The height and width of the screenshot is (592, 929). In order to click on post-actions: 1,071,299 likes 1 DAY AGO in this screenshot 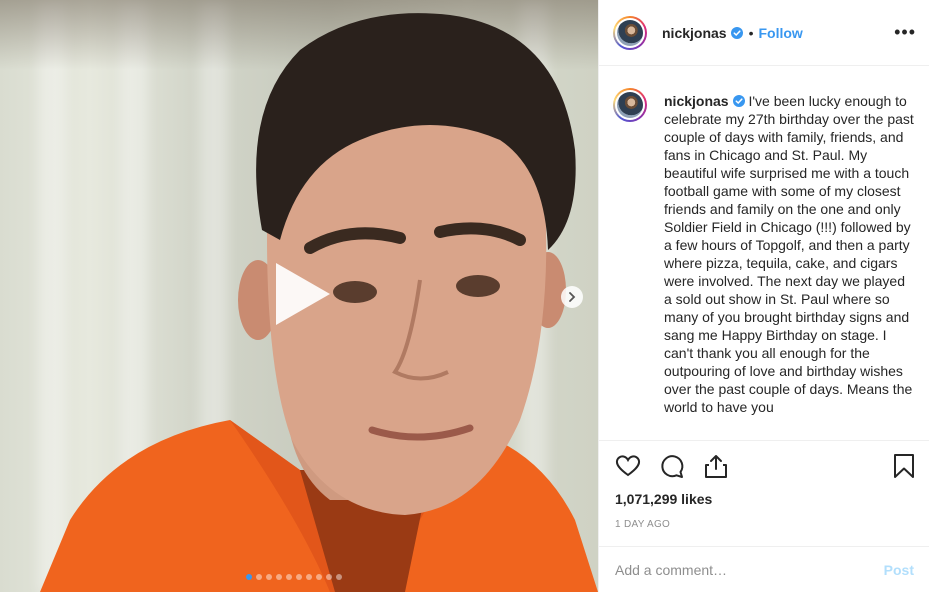, I will do `click(764, 493)`.